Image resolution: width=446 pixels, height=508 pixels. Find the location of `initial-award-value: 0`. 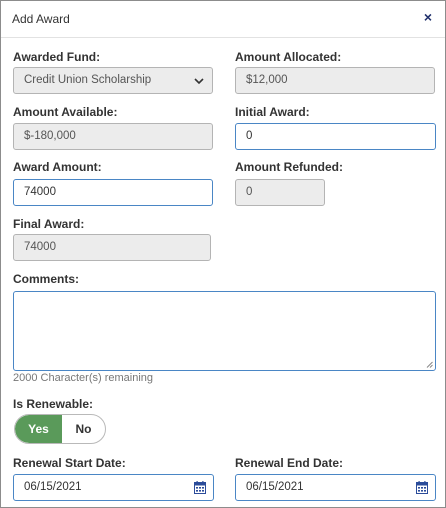

initial-award-value: 0 is located at coordinates (249, 136).